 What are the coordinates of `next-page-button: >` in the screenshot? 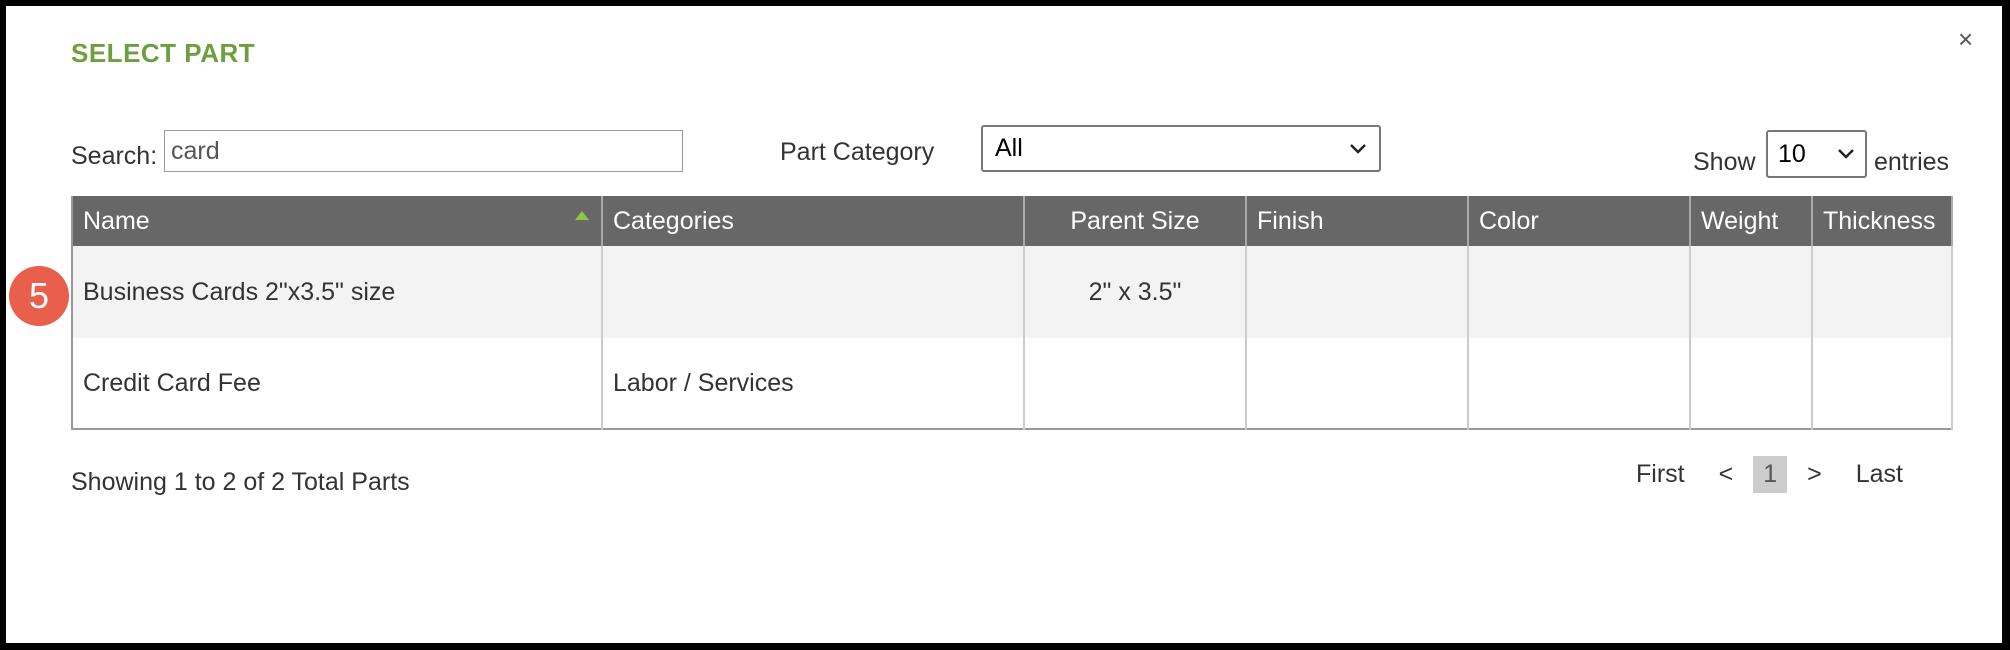 It's located at (1814, 474).